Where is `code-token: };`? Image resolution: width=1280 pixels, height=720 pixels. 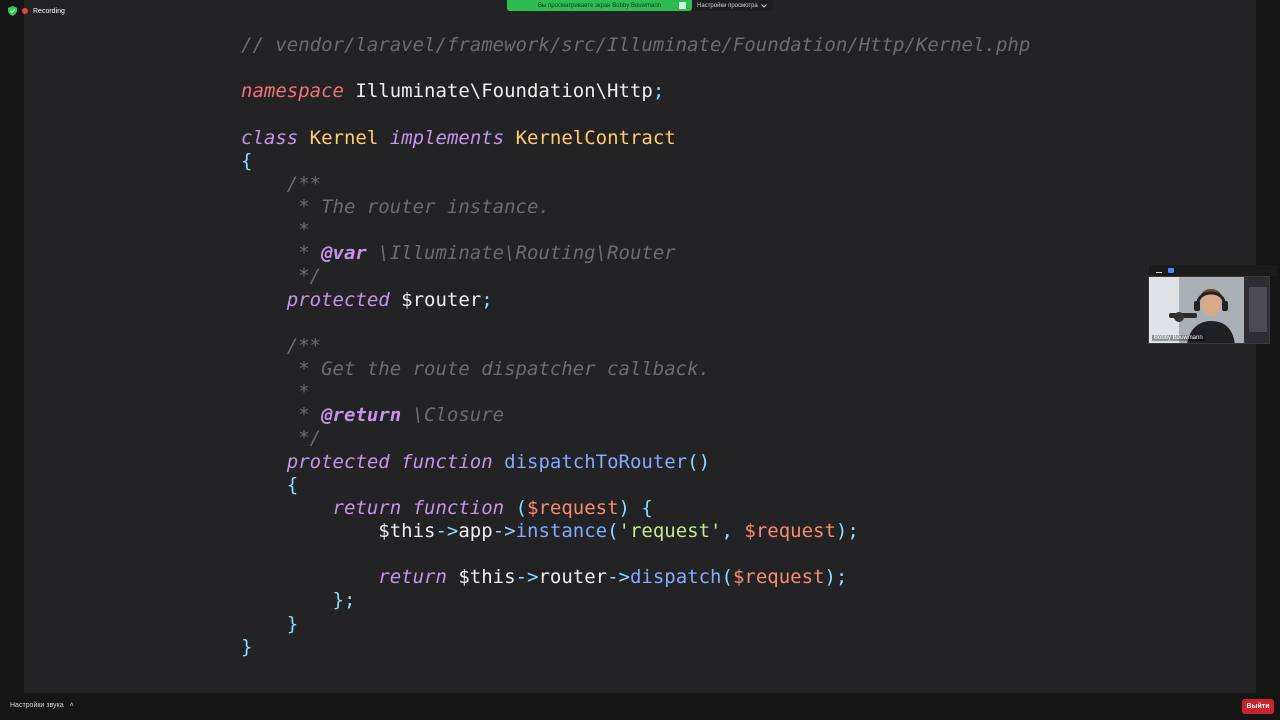 code-token: }; is located at coordinates (344, 600).